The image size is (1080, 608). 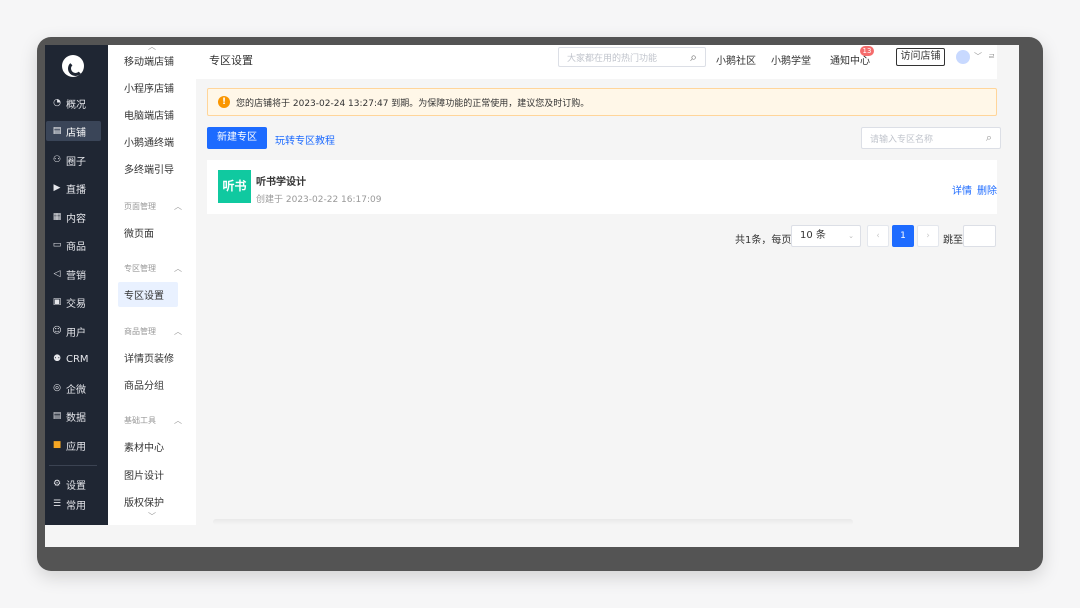 I want to click on sub-item-mobile-shop: 移动端店铺, so click(x=149, y=60).